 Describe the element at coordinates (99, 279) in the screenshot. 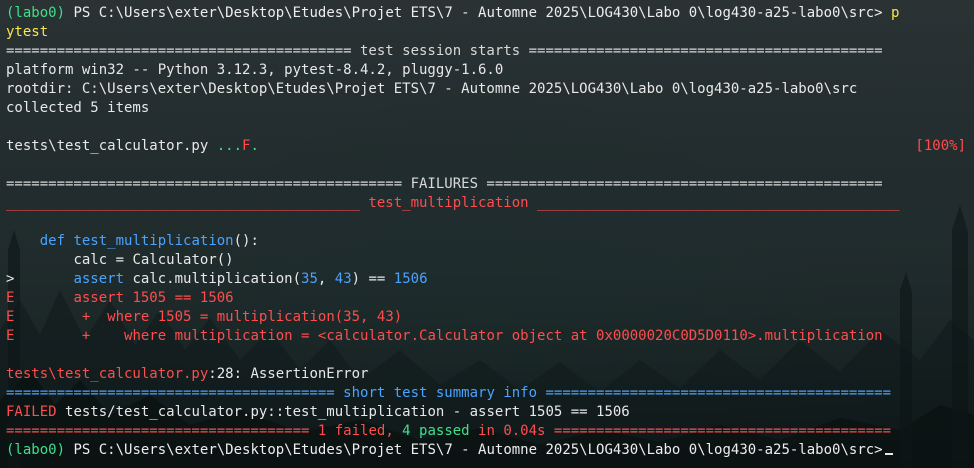

I see `assert-keyword: assert` at that location.